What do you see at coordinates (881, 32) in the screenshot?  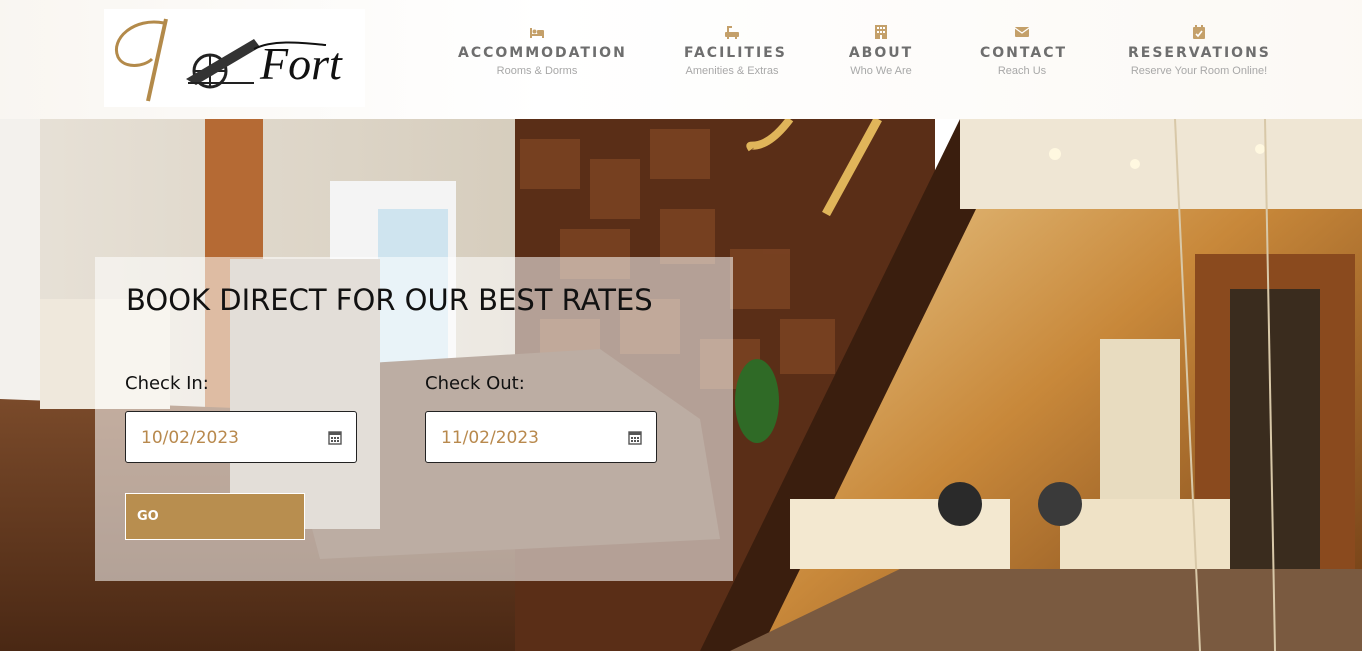 I see `building-icon` at bounding box center [881, 32].